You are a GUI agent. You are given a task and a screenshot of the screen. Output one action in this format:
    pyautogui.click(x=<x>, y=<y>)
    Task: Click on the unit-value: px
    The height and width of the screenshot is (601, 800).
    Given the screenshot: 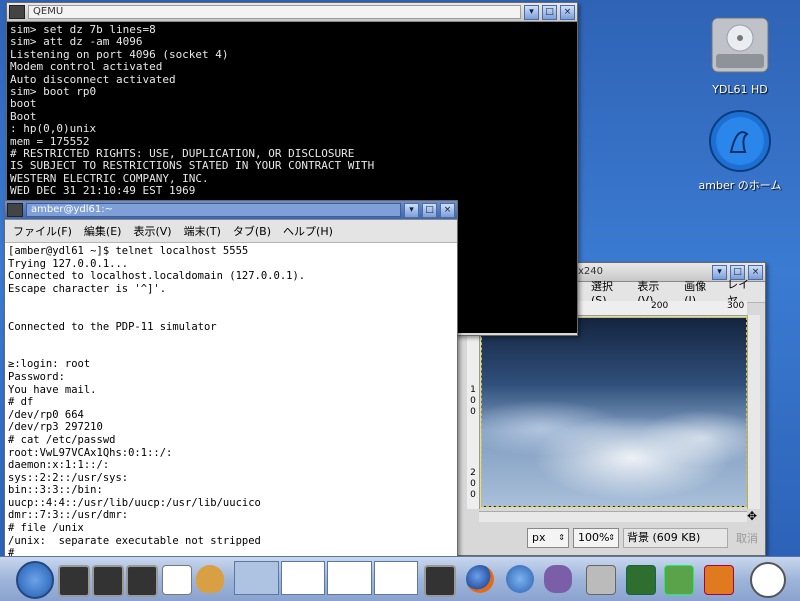 What is the action you would take?
    pyautogui.click(x=539, y=537)
    